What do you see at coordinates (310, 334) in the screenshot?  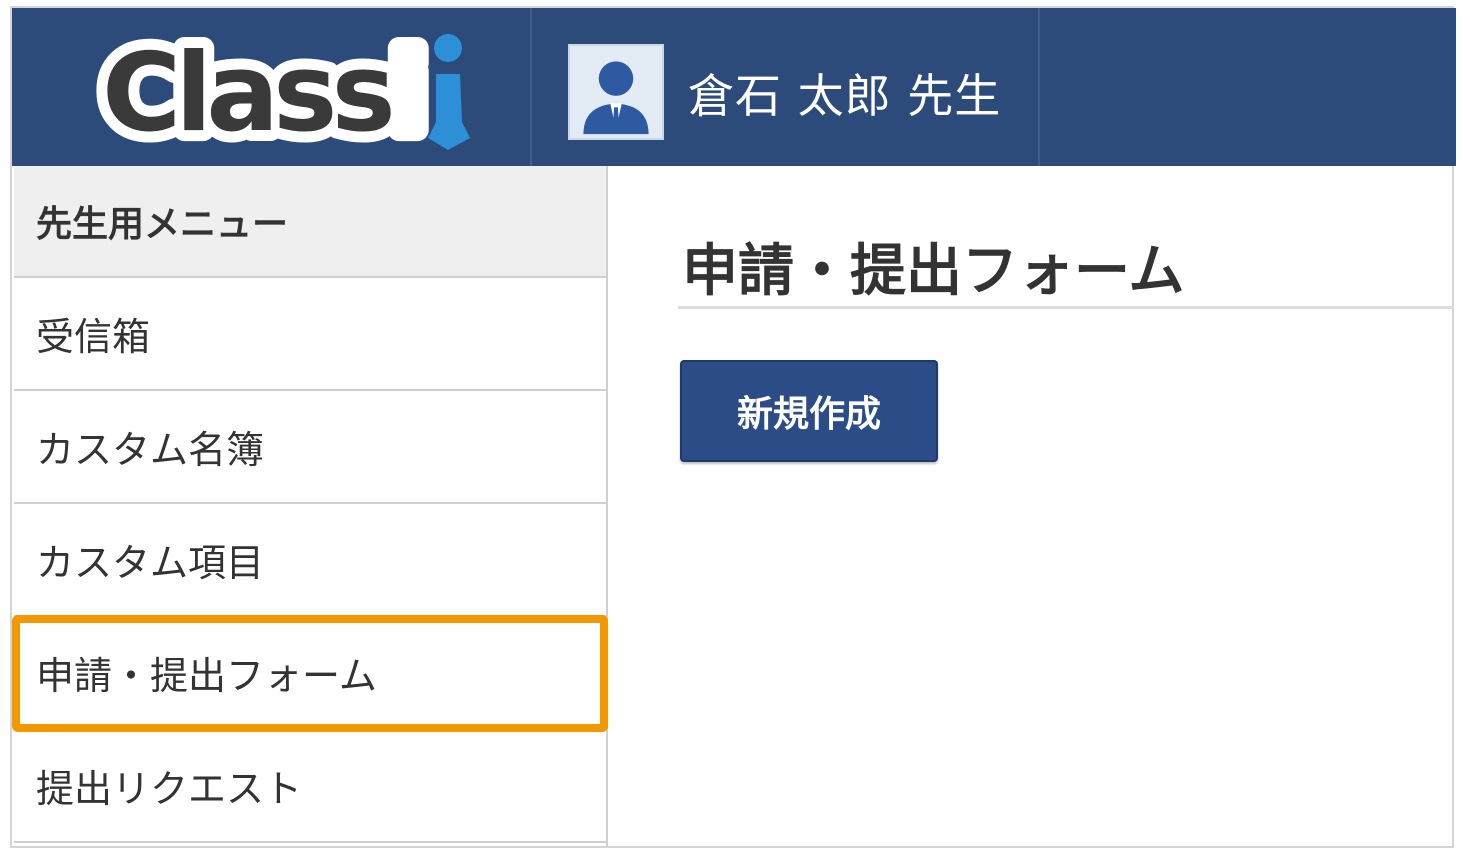 I see `sidebar-item-inbox: 受信箱` at bounding box center [310, 334].